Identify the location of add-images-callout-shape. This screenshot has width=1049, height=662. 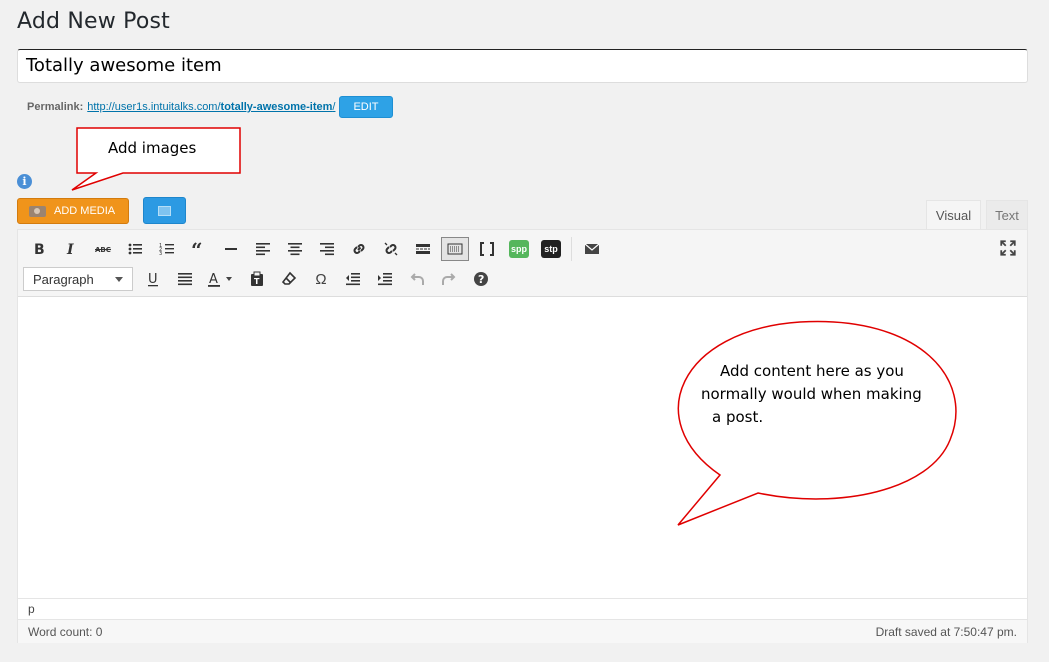
(156, 159).